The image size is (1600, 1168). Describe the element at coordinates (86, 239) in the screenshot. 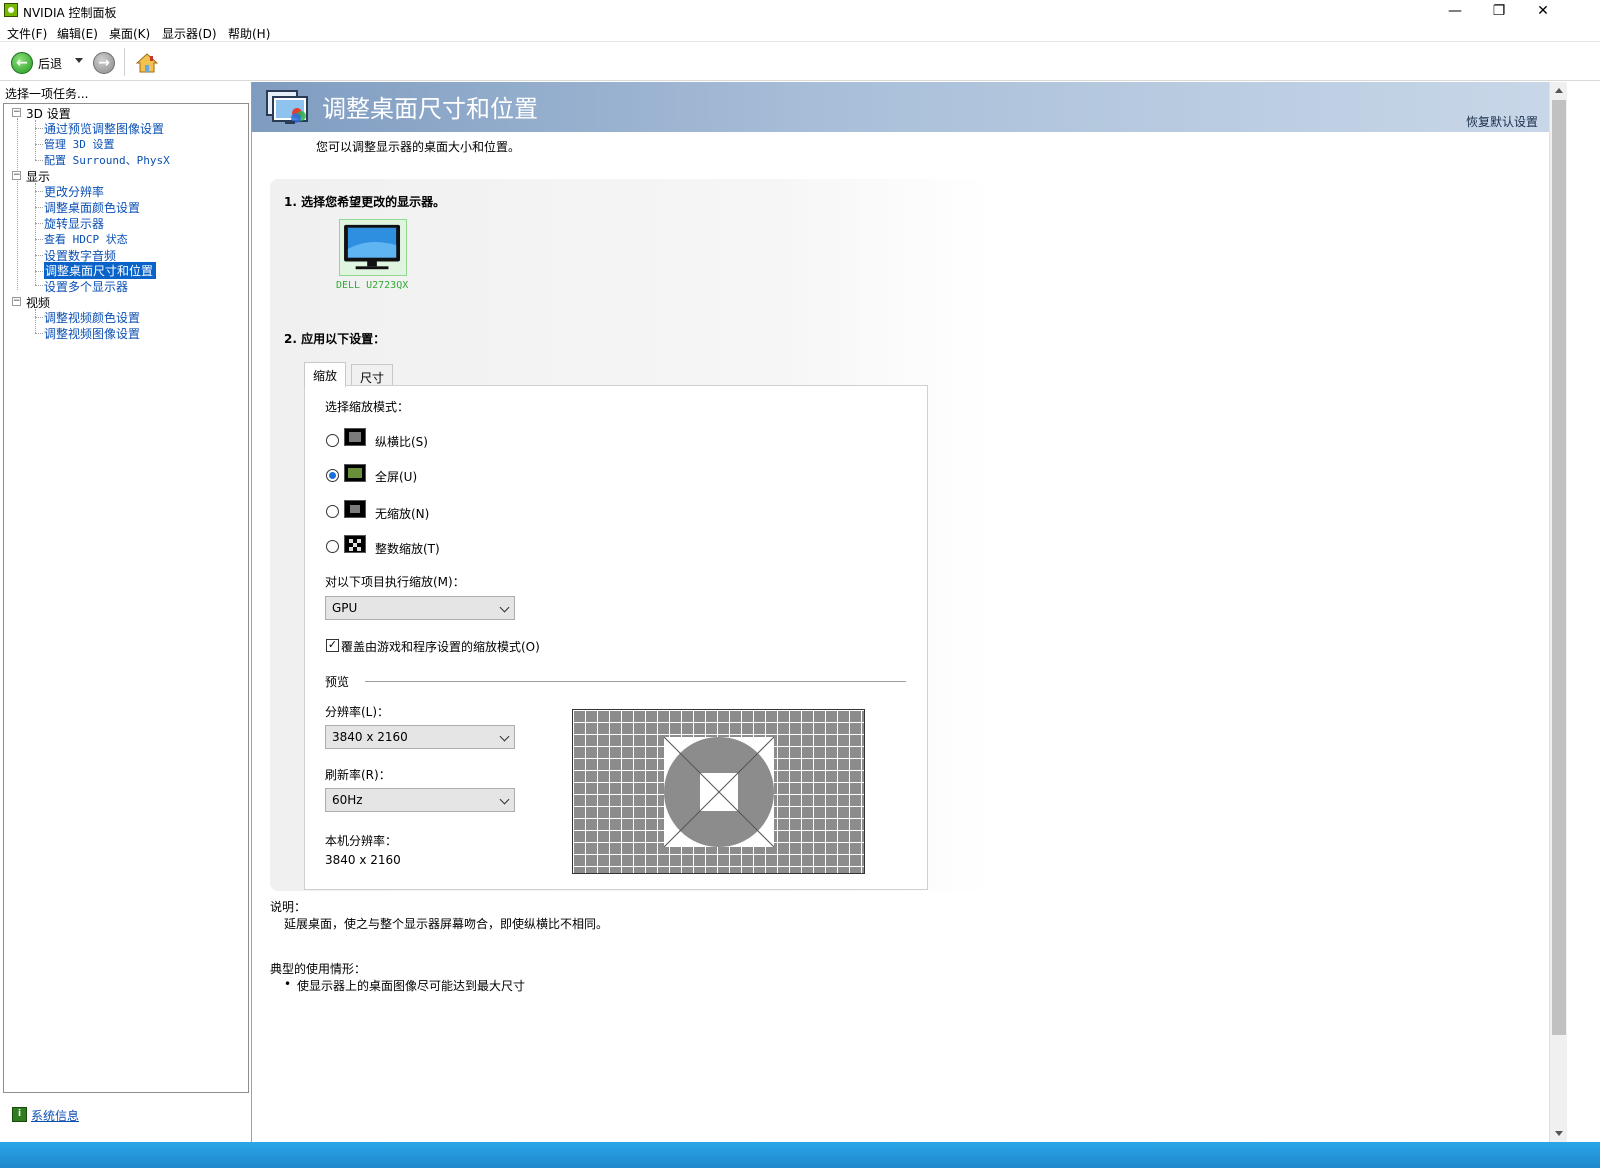

I see `sidebar-item-hdcp-status: 查看 HDCP 状态` at that location.